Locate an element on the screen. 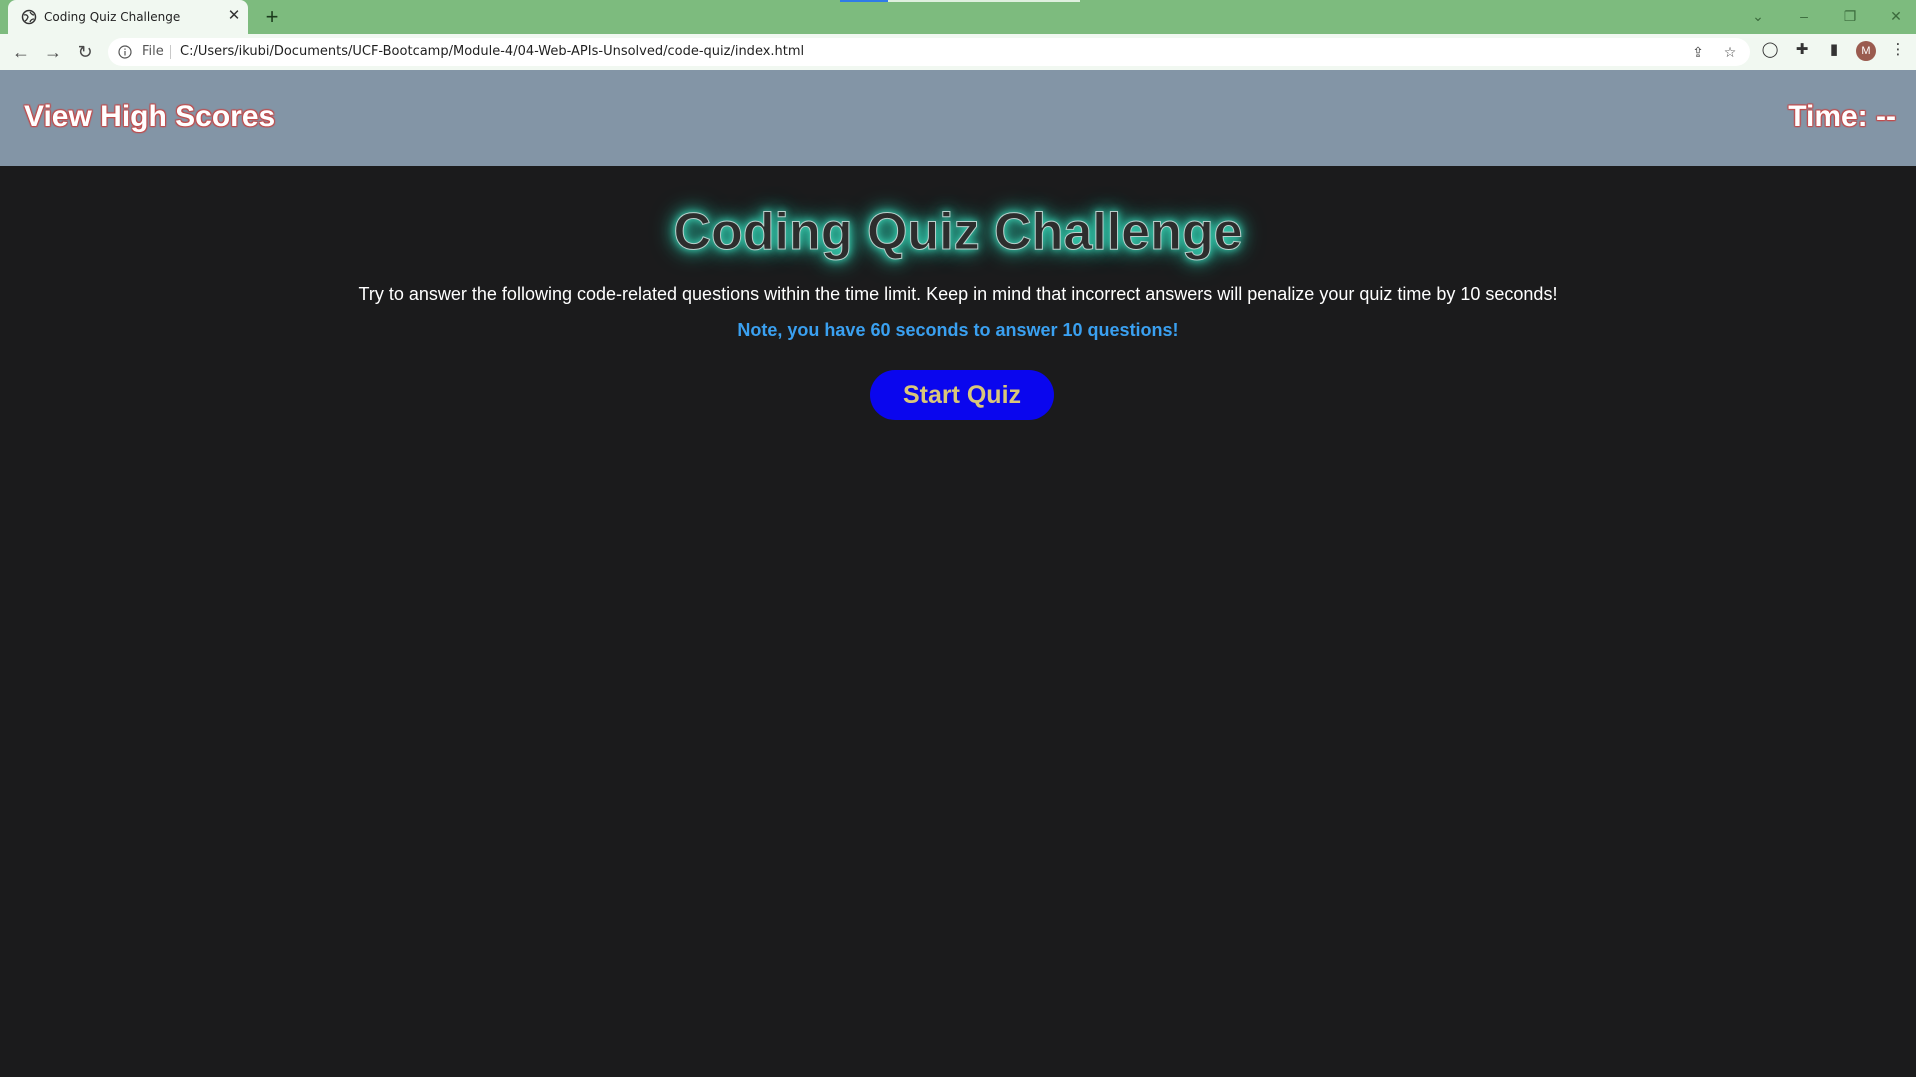 The height and width of the screenshot is (1077, 1916). kebab-menu-icon: ⋮ is located at coordinates (1898, 50).